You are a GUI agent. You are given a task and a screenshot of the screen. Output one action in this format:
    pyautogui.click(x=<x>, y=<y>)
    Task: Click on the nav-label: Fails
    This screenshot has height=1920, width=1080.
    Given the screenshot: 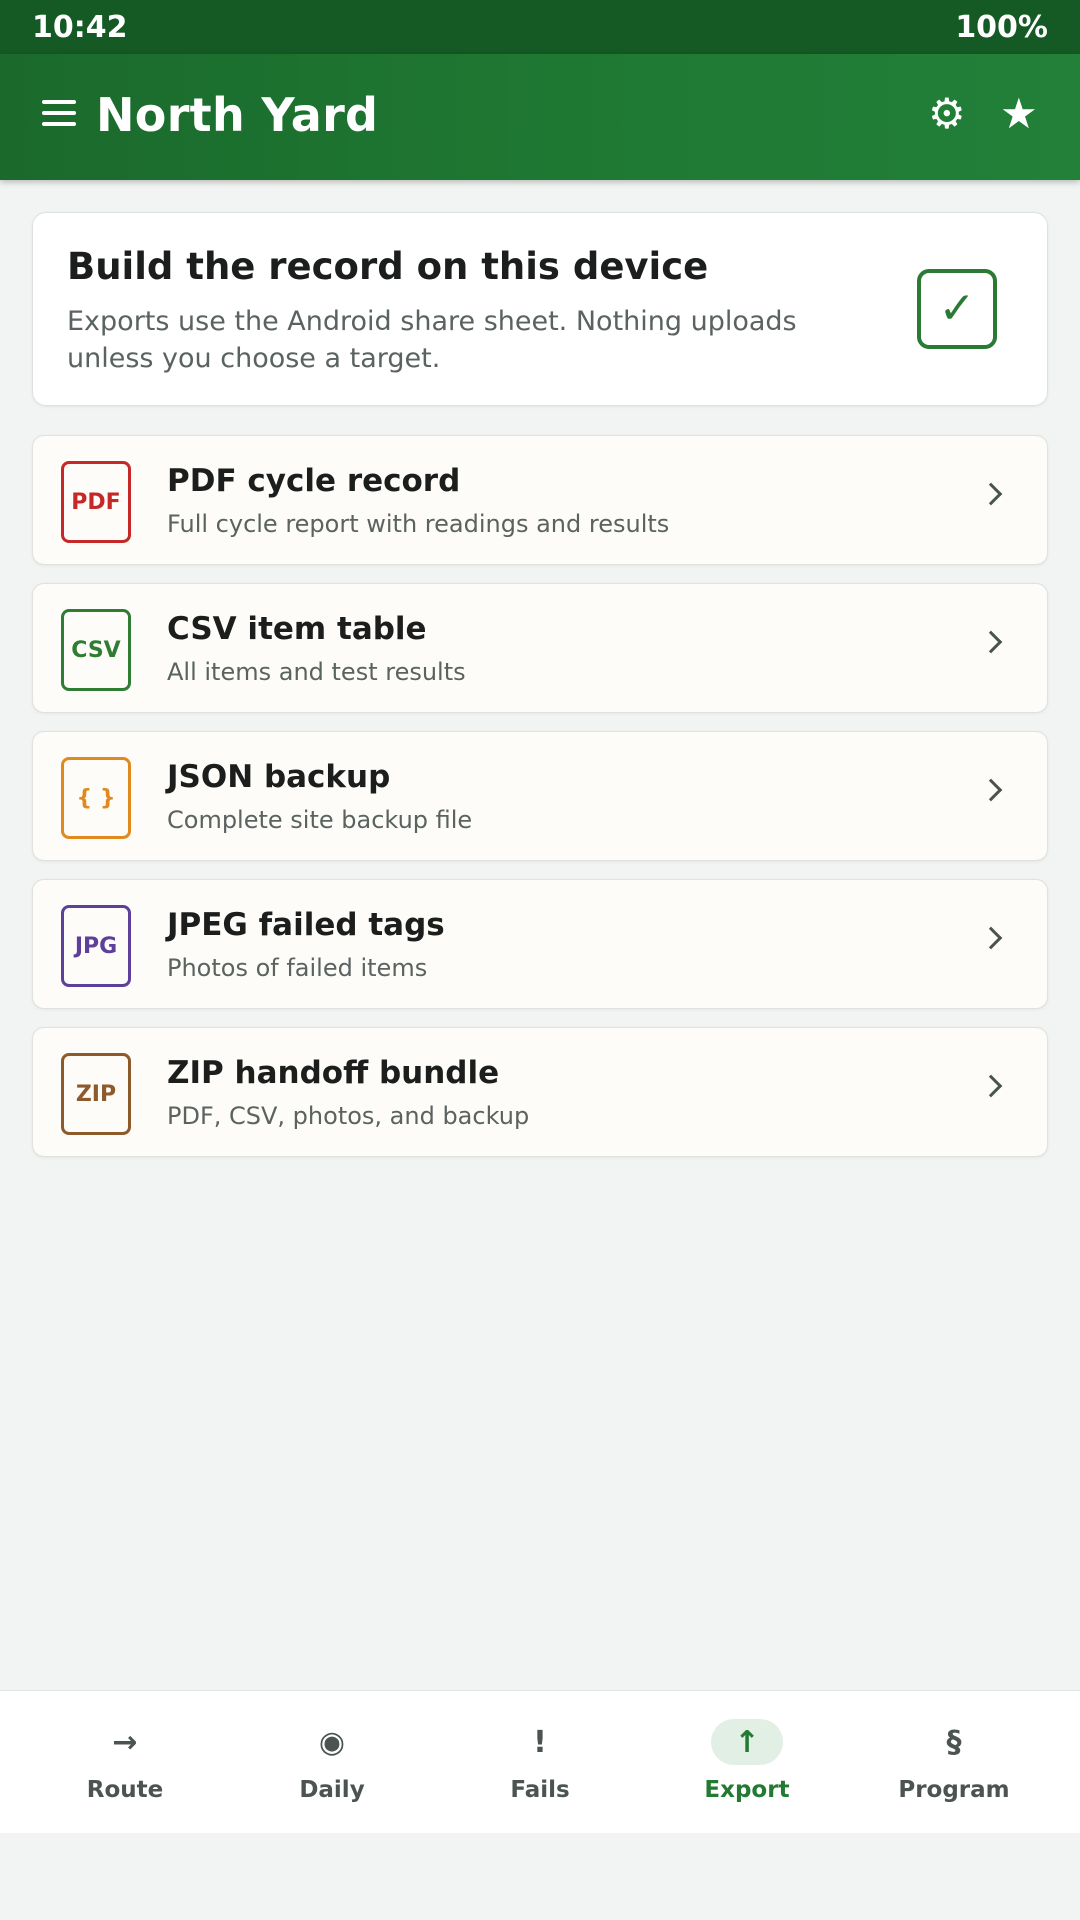 What is the action you would take?
    pyautogui.click(x=540, y=1790)
    